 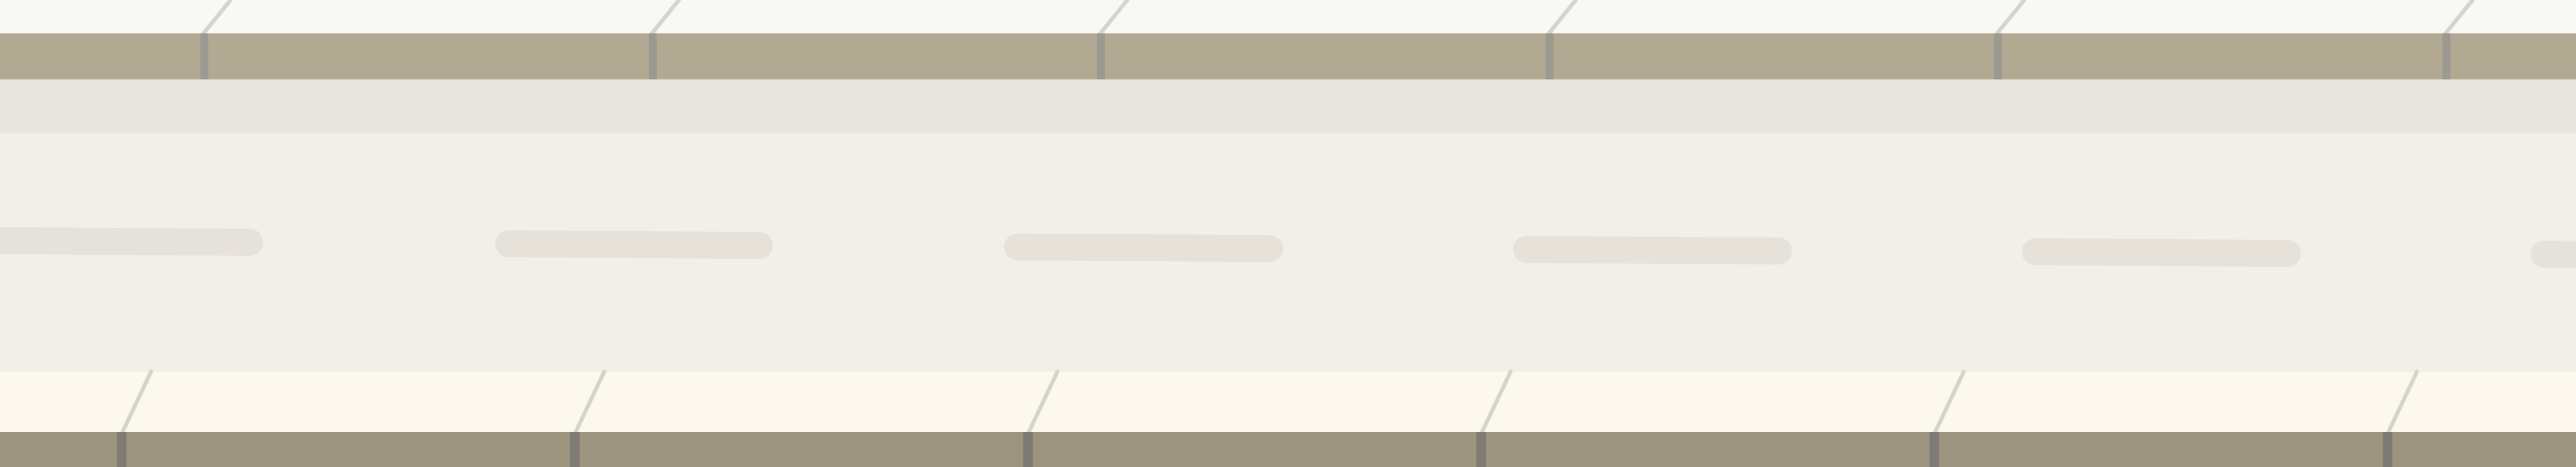 What do you see at coordinates (1288, 56) in the screenshot?
I see `top-curb` at bounding box center [1288, 56].